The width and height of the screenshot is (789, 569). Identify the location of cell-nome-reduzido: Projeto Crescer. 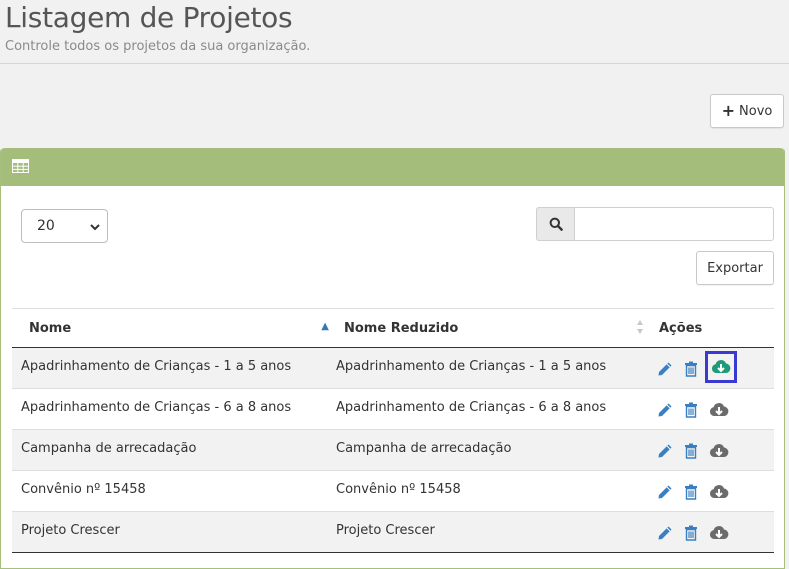
(484, 532).